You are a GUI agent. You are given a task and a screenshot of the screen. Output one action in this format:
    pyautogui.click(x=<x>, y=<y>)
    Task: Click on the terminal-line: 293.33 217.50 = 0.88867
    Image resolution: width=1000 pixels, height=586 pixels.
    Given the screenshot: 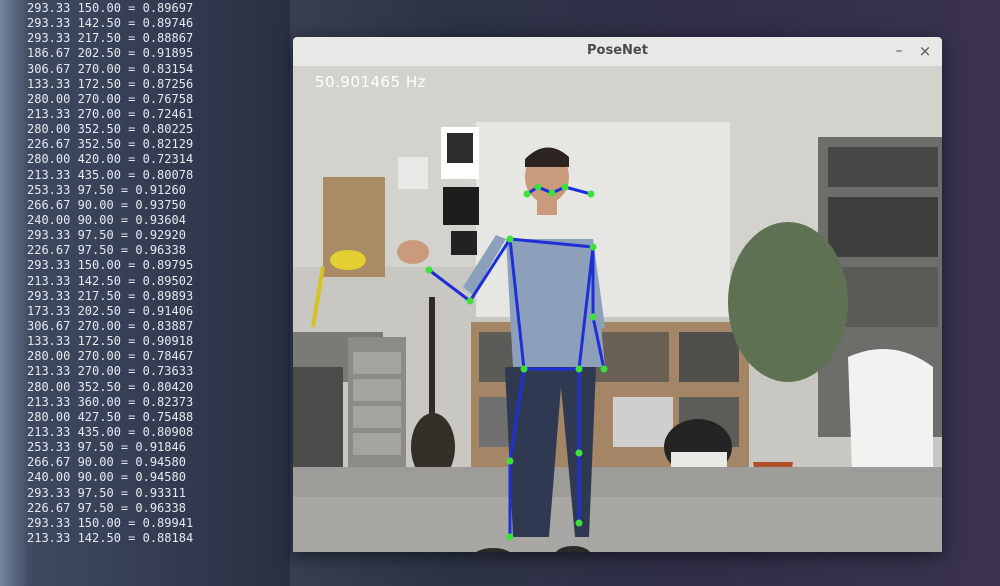 What is the action you would take?
    pyautogui.click(x=110, y=38)
    